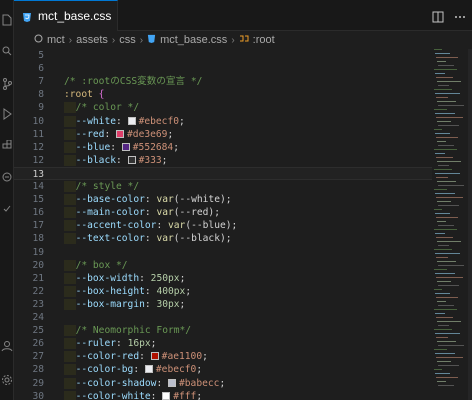 The image size is (472, 400). What do you see at coordinates (223, 278) in the screenshot?
I see `code-line: 21 --box-width: 250px;` at bounding box center [223, 278].